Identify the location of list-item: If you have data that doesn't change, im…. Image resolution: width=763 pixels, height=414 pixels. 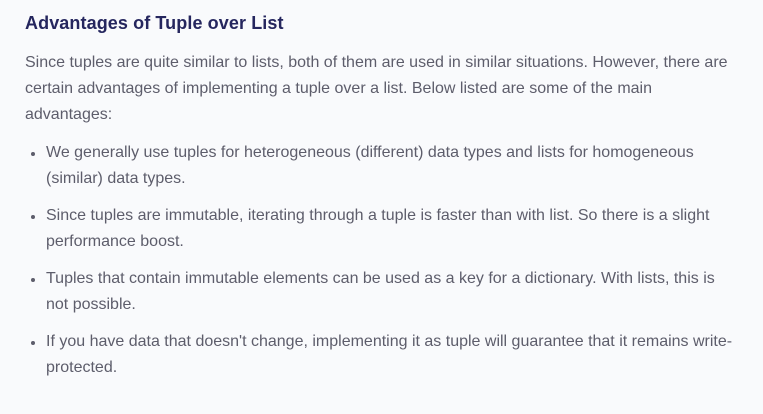
(382, 355).